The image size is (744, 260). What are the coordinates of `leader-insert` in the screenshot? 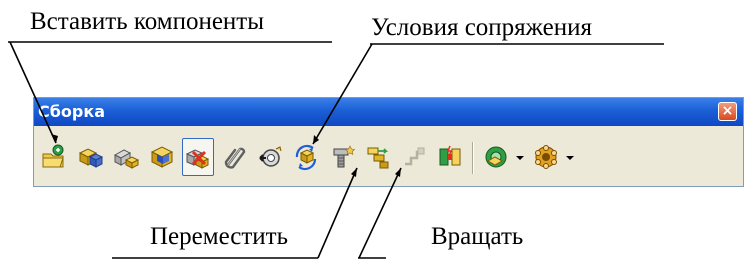 It's located at (33, 92).